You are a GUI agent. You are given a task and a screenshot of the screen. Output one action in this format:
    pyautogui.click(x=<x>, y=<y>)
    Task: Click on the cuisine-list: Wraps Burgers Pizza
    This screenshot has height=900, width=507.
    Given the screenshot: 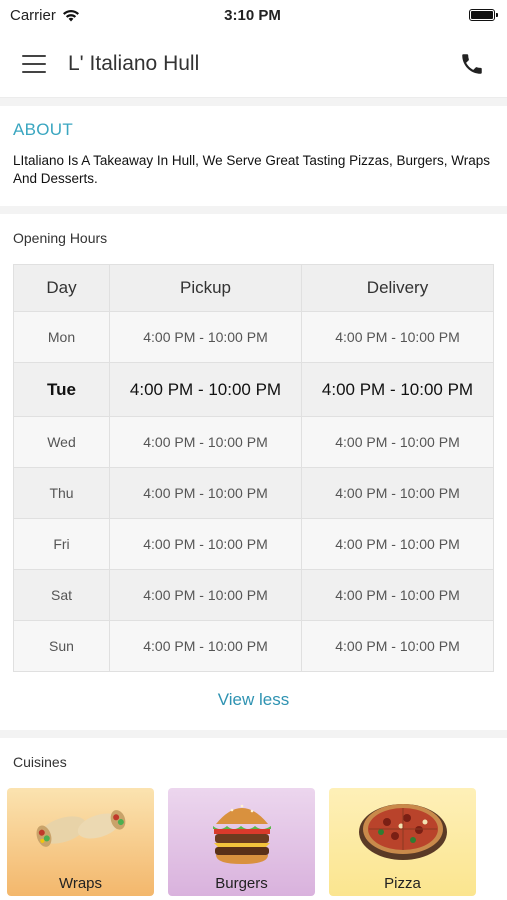 What is the action you would take?
    pyautogui.click(x=253, y=833)
    